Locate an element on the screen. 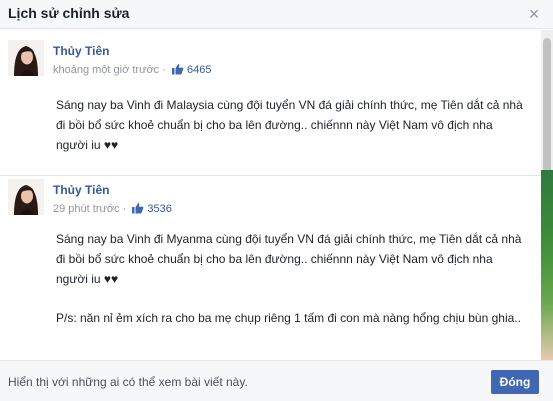  like-count: 3536 is located at coordinates (159, 209).